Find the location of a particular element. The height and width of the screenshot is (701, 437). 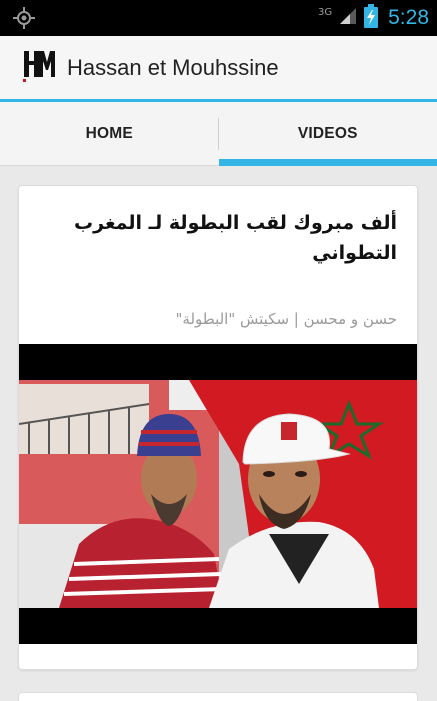

hm-logo-icon is located at coordinates (39, 66).